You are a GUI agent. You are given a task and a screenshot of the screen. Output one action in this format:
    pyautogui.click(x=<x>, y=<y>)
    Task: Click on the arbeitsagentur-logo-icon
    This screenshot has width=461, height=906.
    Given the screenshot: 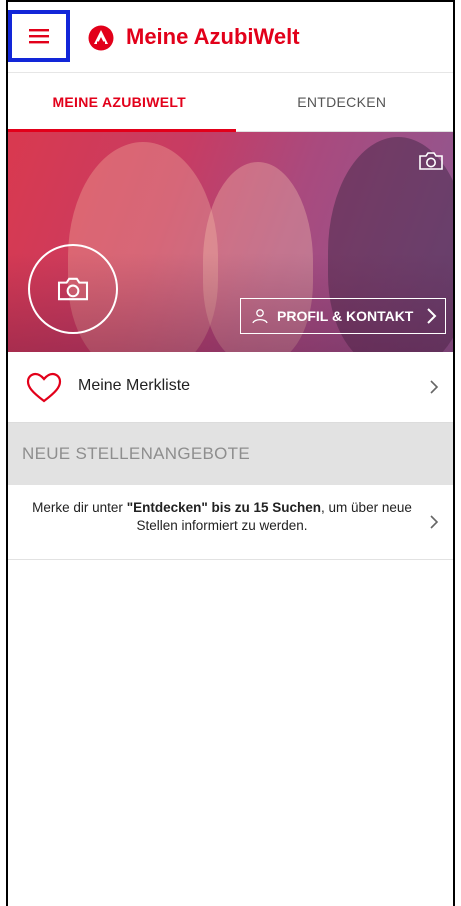 What is the action you would take?
    pyautogui.click(x=101, y=38)
    